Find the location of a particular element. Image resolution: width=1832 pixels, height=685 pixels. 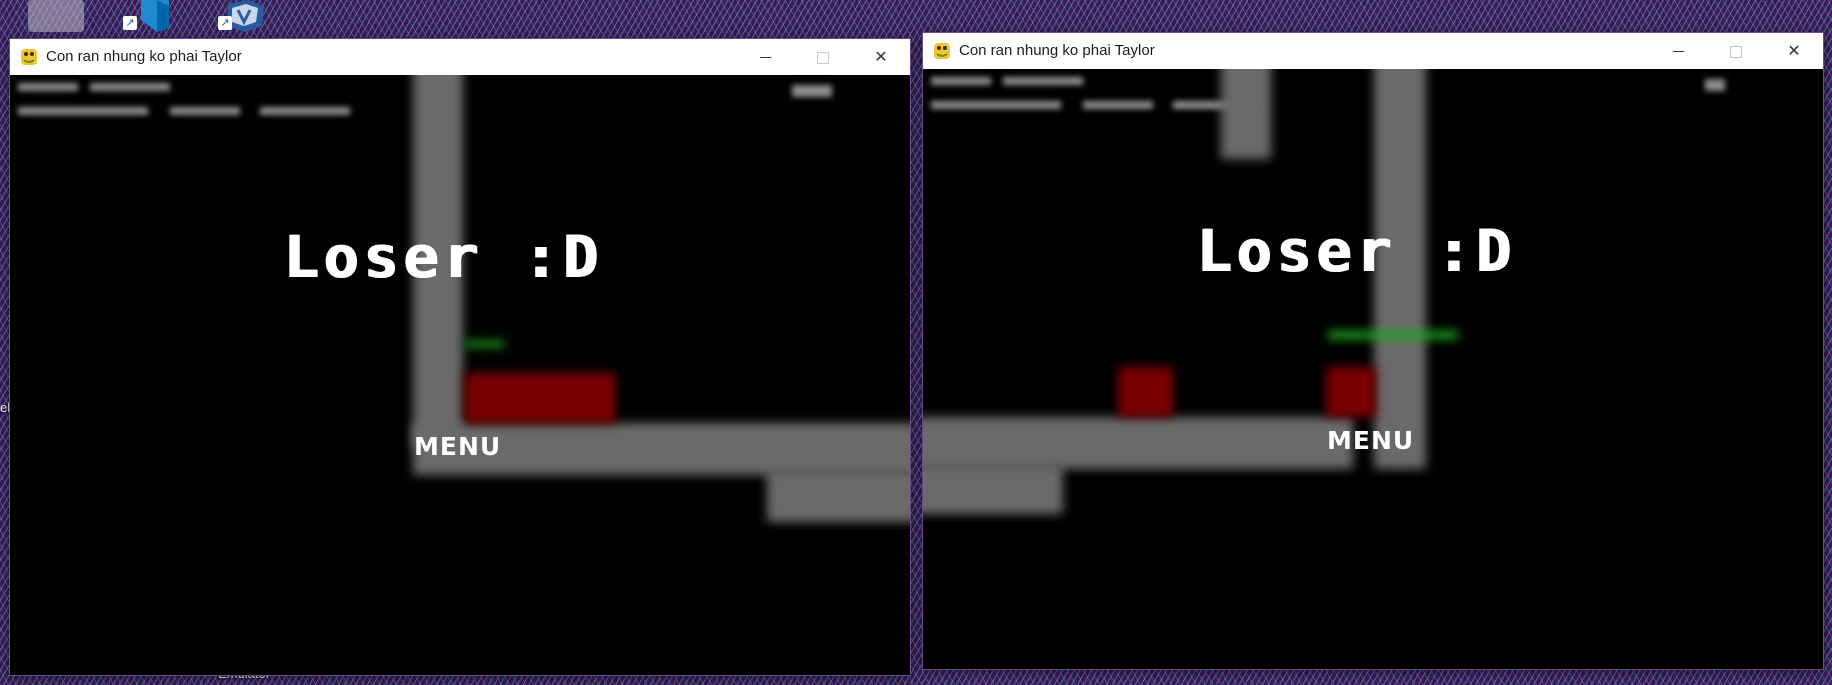

vscode-icon: ↗ is located at coordinates (148, 16).